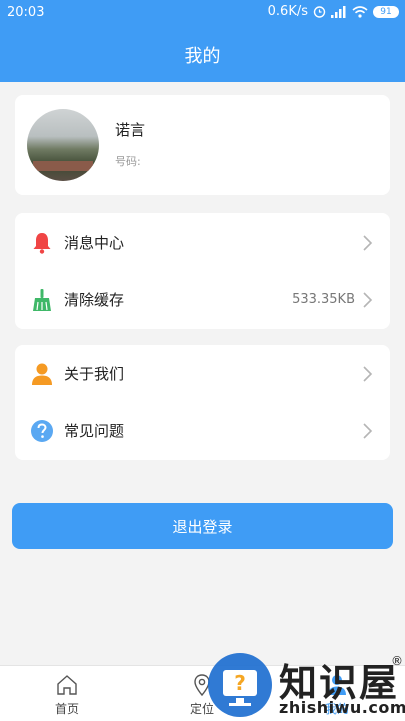  I want to click on tab-label: 我的, so click(336, 709).